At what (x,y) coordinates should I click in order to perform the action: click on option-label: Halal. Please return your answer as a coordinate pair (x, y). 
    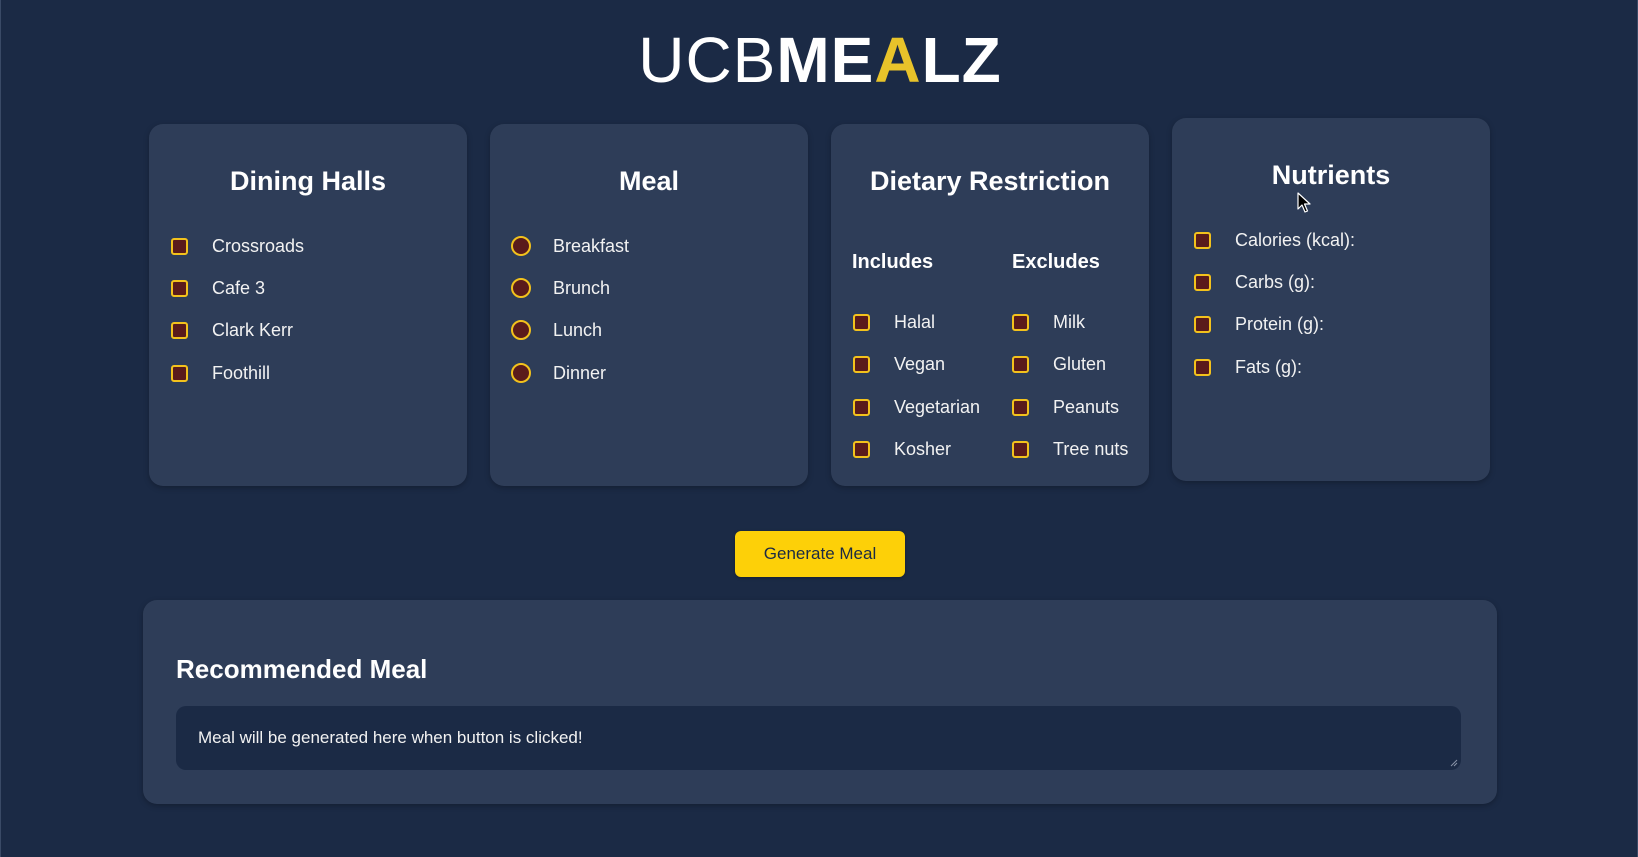
    Looking at the image, I should click on (915, 321).